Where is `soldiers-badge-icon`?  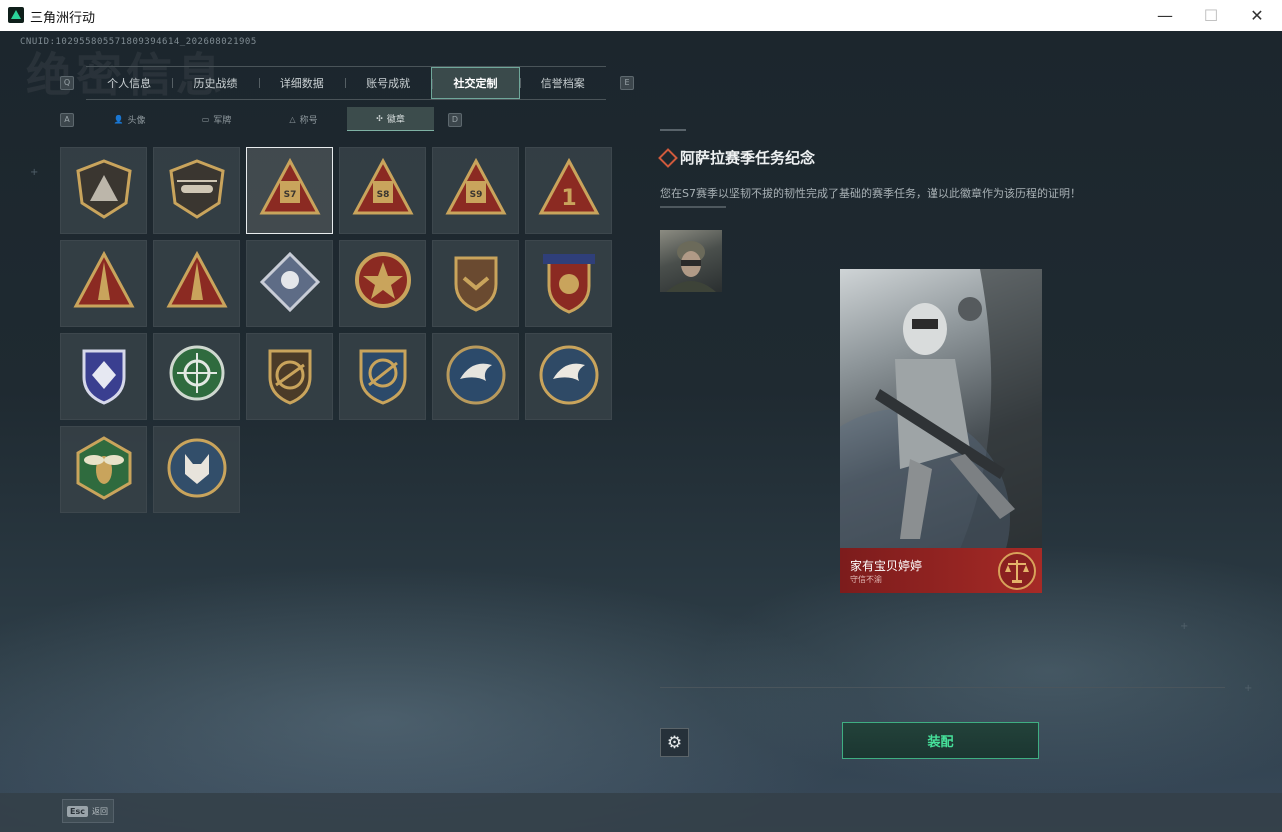
soldiers-badge-icon is located at coordinates (104, 284).